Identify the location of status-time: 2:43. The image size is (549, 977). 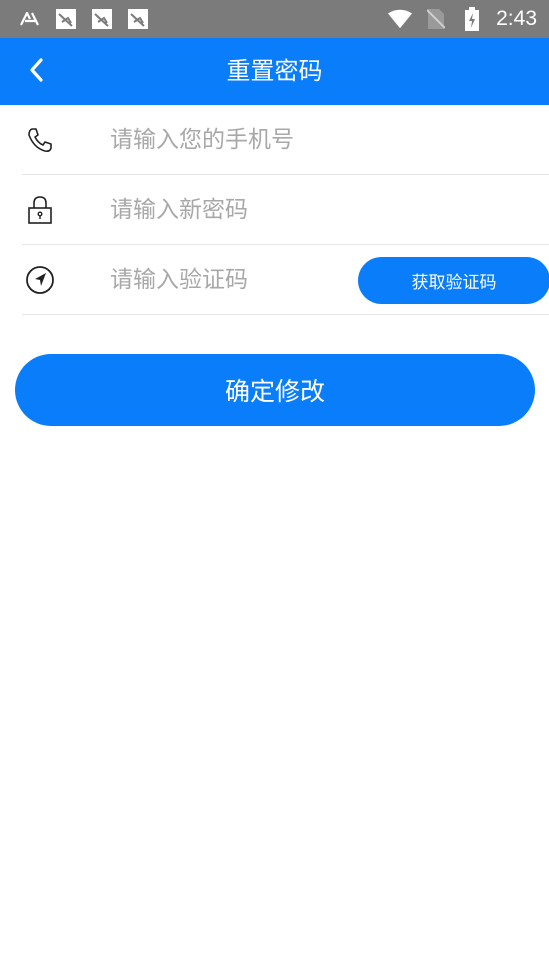
(516, 18).